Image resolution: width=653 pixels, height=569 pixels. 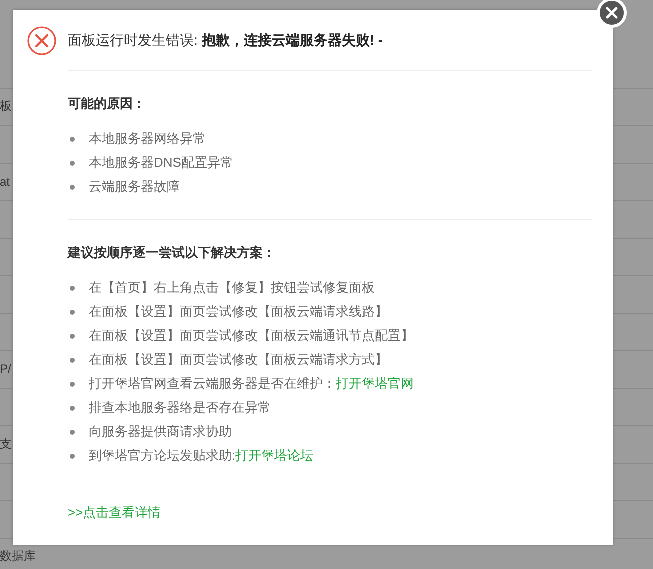 What do you see at coordinates (160, 432) in the screenshot?
I see `list-item-text: 向服务器提供商请求协助` at bounding box center [160, 432].